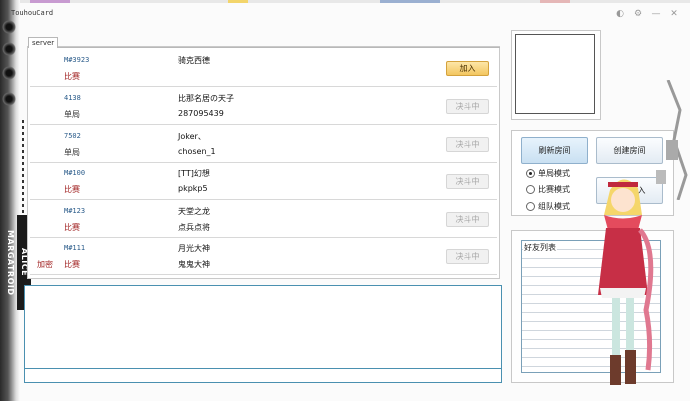  Describe the element at coordinates (201, 113) in the screenshot. I see `player-2-name: 287095439` at that location.